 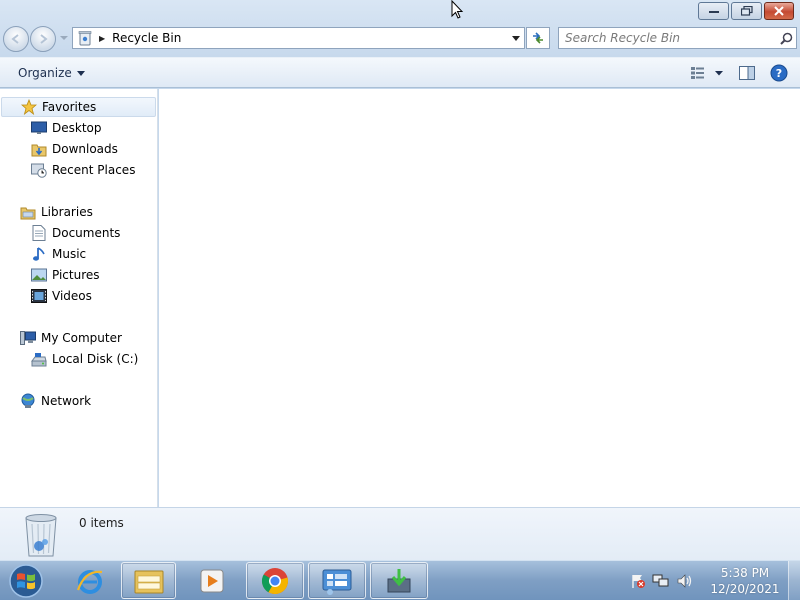 I want to click on nav-favorites: Favorites, so click(x=78, y=107).